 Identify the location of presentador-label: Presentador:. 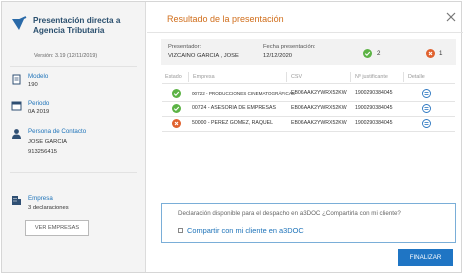
(185, 47).